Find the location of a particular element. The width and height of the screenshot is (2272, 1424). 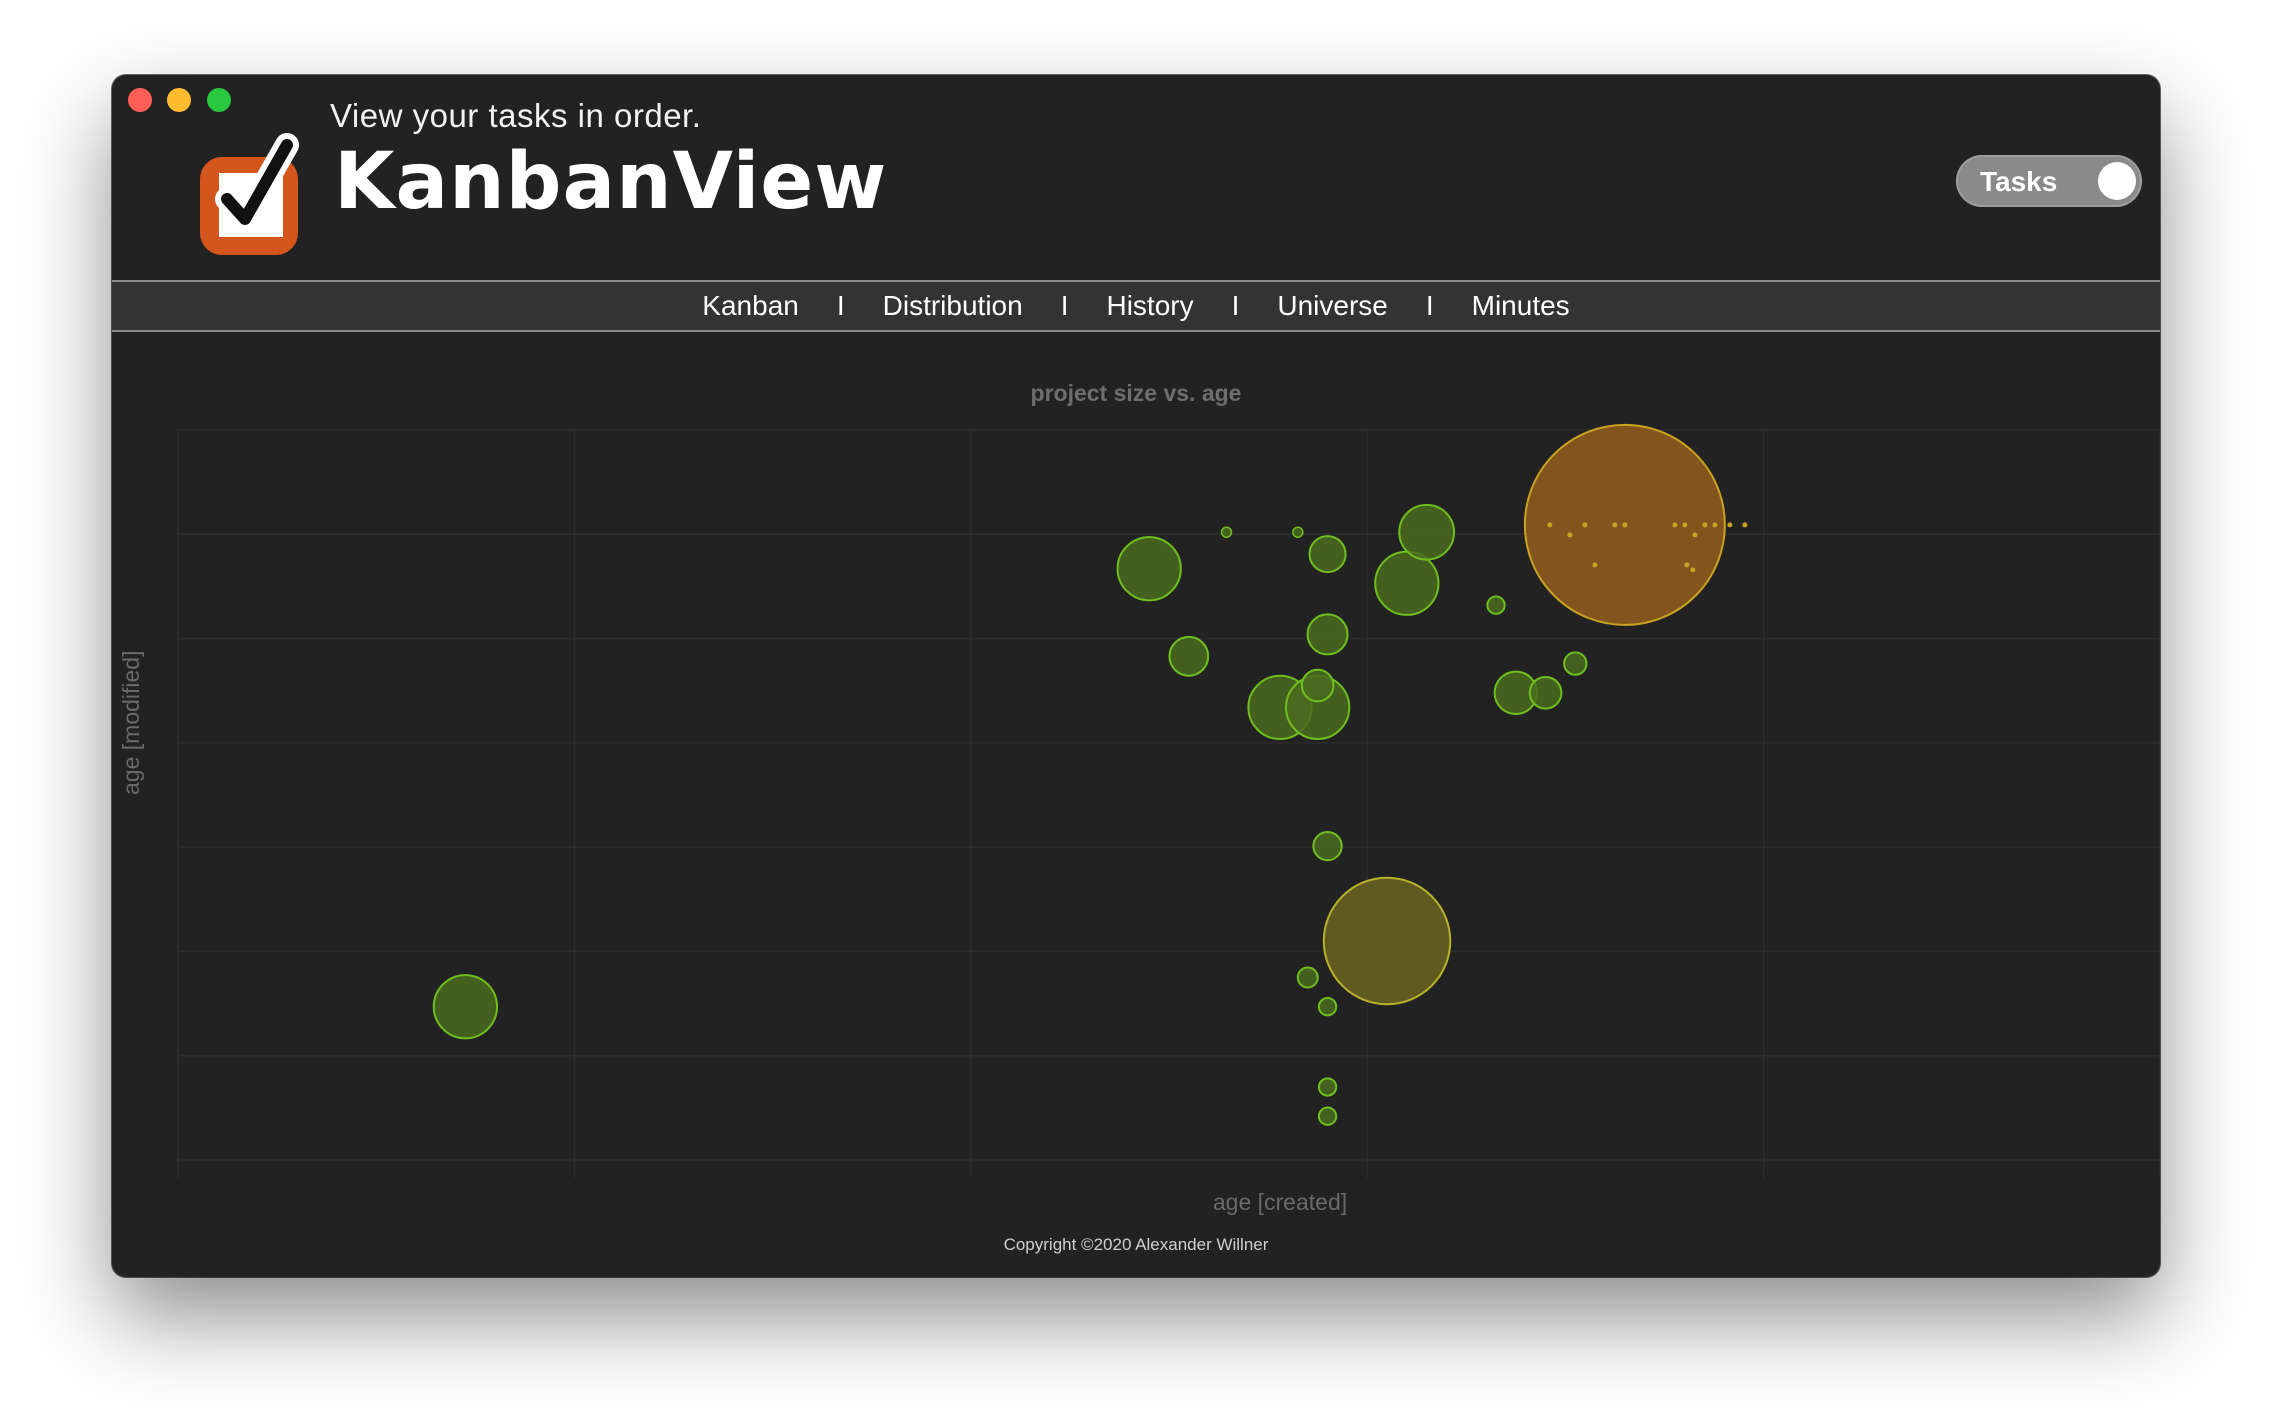

y-axis-label: age [modified] is located at coordinates (131, 722).